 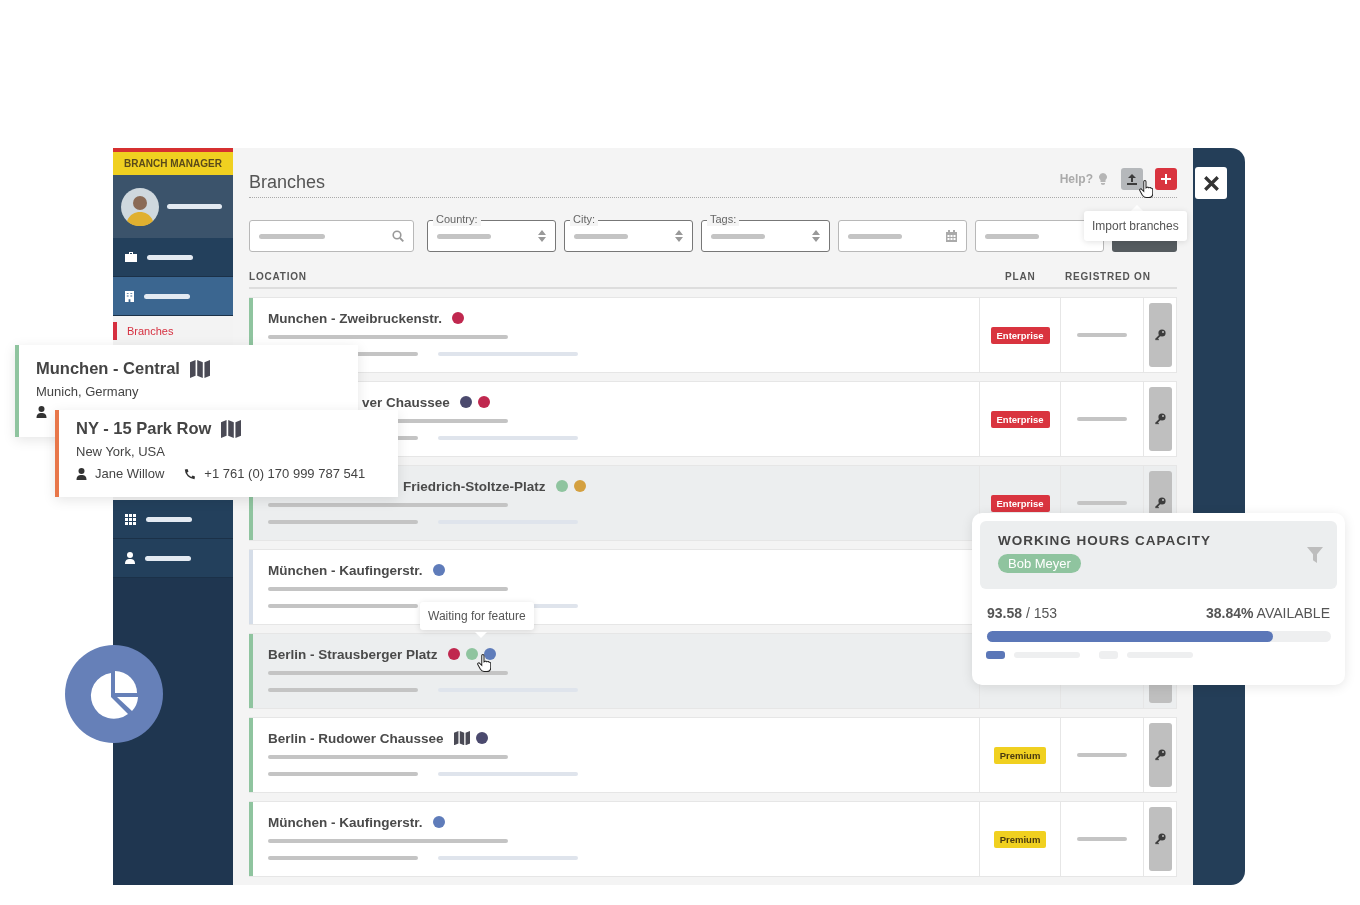 What do you see at coordinates (278, 276) in the screenshot?
I see `column-header: LOCATION` at bounding box center [278, 276].